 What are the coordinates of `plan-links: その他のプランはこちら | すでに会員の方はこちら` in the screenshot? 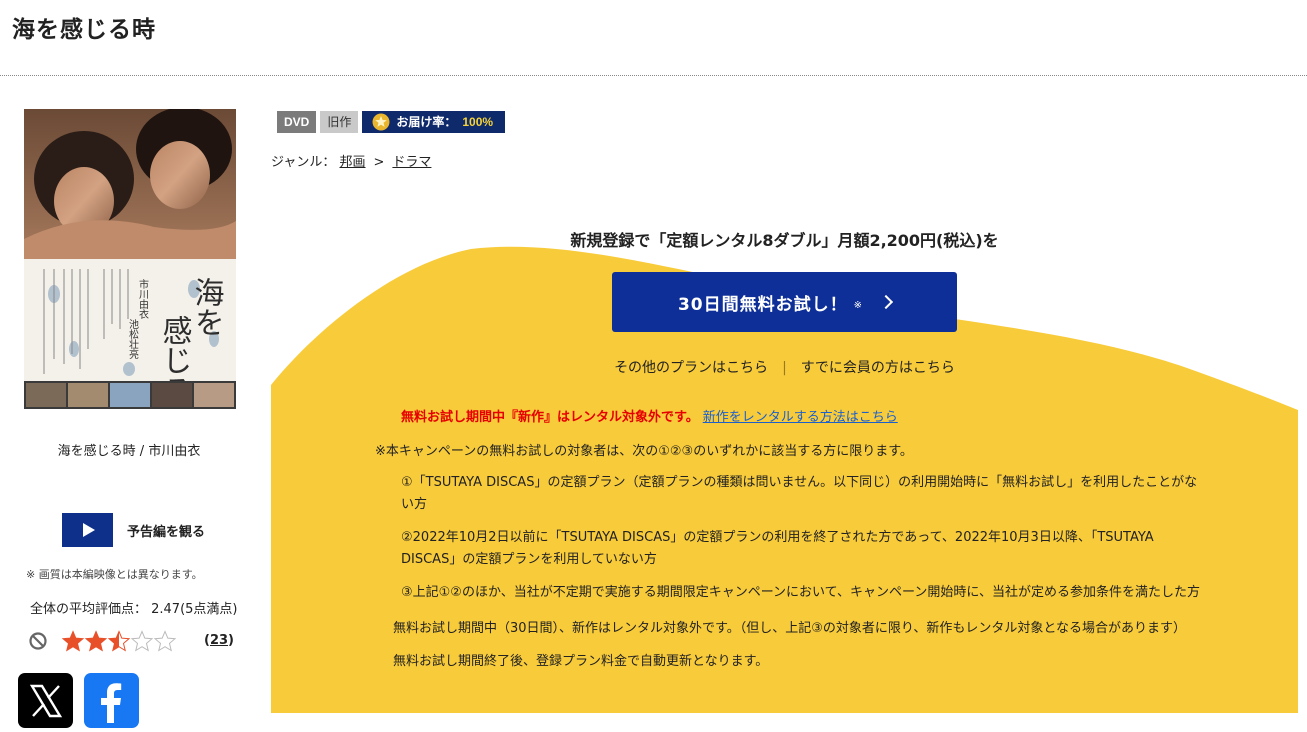 It's located at (784, 367).